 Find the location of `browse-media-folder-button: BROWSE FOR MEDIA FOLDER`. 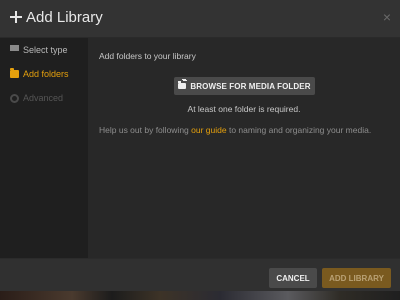

browse-media-folder-button: BROWSE FOR MEDIA FOLDER is located at coordinates (244, 86).